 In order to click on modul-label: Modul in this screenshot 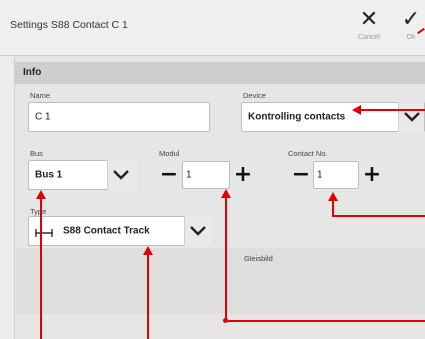, I will do `click(169, 153)`.